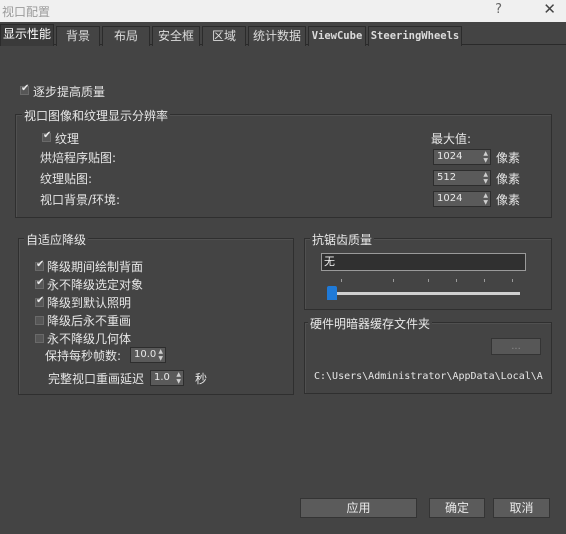  What do you see at coordinates (39, 320) in the screenshot?
I see `never-redraw-after-degrade-checkbox` at bounding box center [39, 320].